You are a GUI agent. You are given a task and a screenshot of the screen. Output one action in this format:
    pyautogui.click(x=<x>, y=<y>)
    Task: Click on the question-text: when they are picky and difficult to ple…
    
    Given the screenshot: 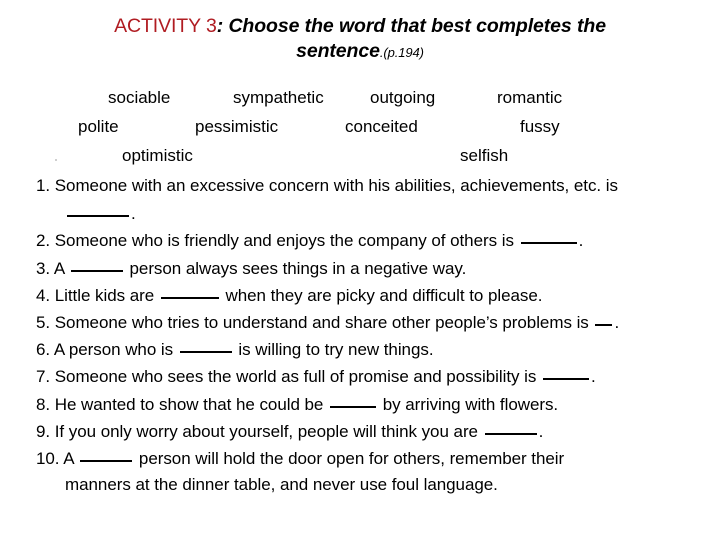 What is the action you would take?
    pyautogui.click(x=381, y=295)
    